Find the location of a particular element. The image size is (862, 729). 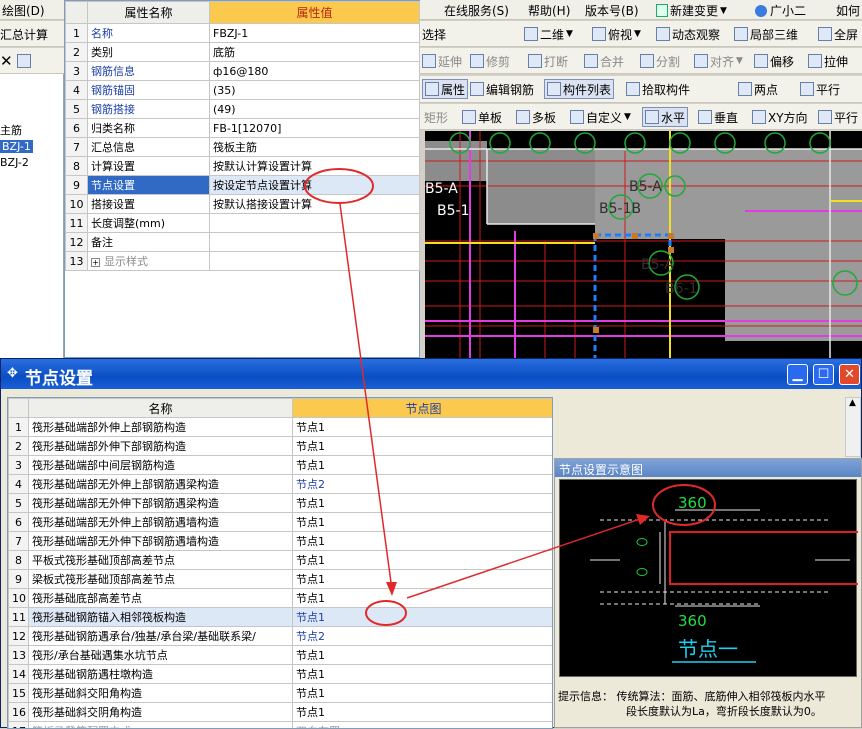

multi-slab-button: 多板 is located at coordinates (536, 117).